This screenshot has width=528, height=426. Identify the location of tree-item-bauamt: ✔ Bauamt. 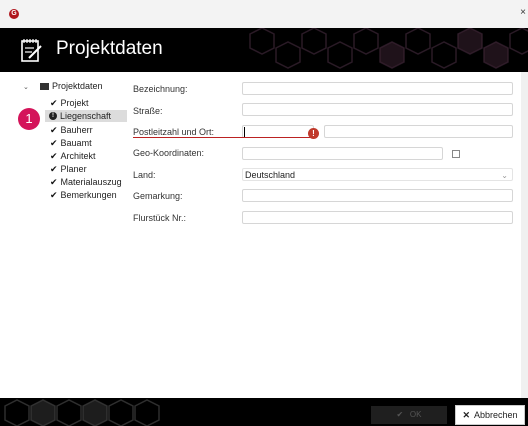
(71, 143).